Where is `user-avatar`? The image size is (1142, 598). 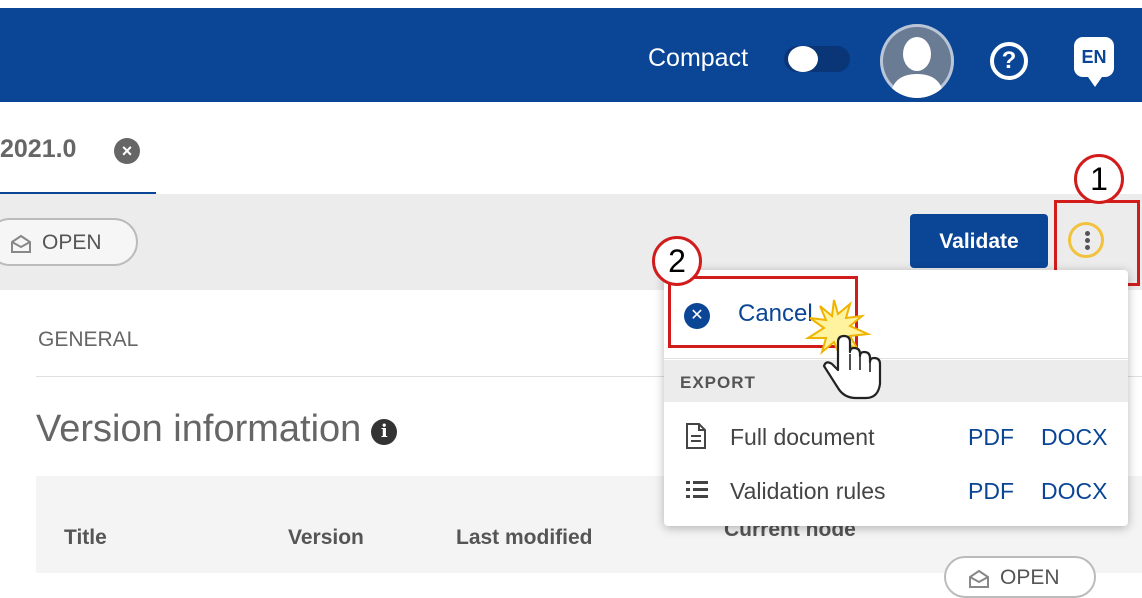
user-avatar is located at coordinates (917, 61).